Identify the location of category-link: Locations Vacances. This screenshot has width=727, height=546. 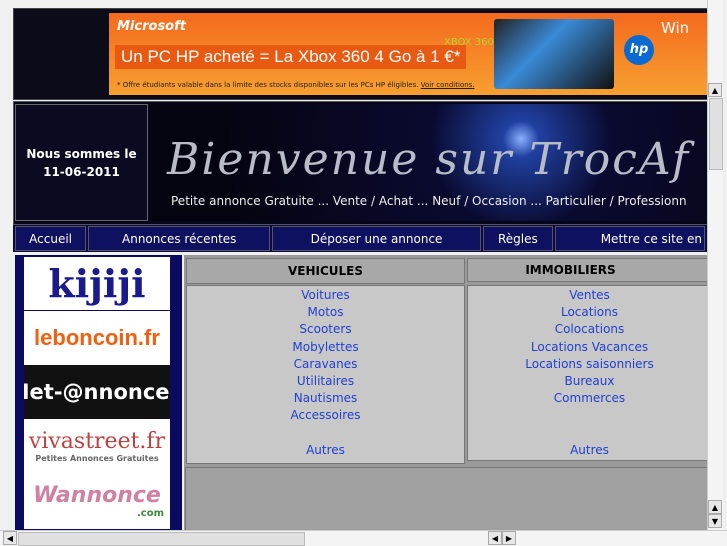
(587, 347).